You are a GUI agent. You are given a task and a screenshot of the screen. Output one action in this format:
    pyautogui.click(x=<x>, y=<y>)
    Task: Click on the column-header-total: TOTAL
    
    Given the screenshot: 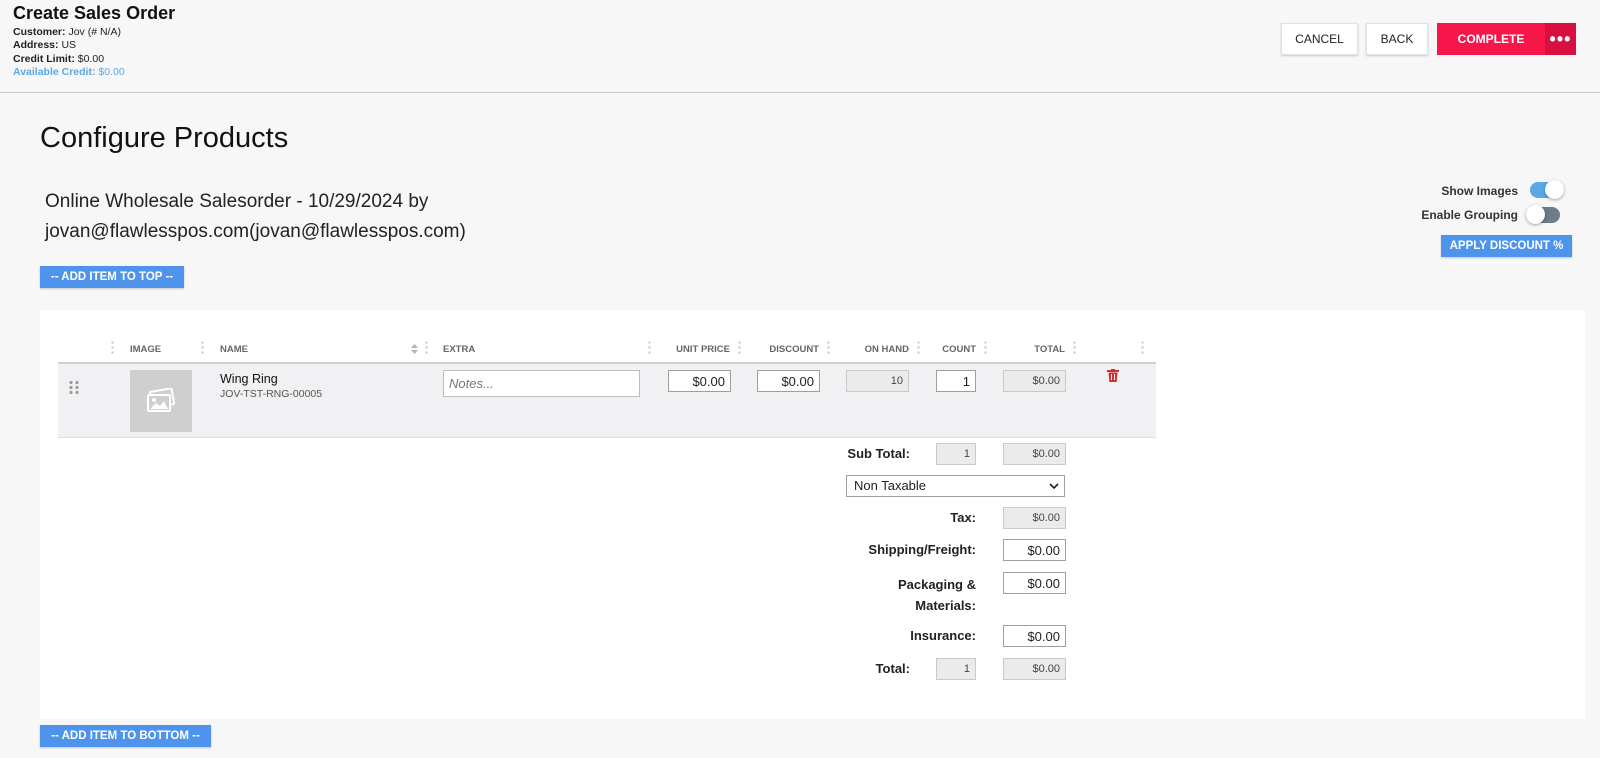 What is the action you would take?
    pyautogui.click(x=1032, y=349)
    